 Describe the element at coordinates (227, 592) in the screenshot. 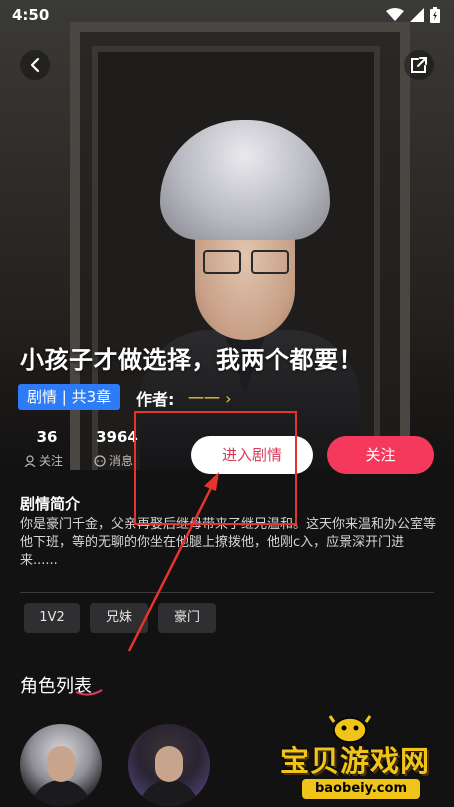

I see `divider` at that location.